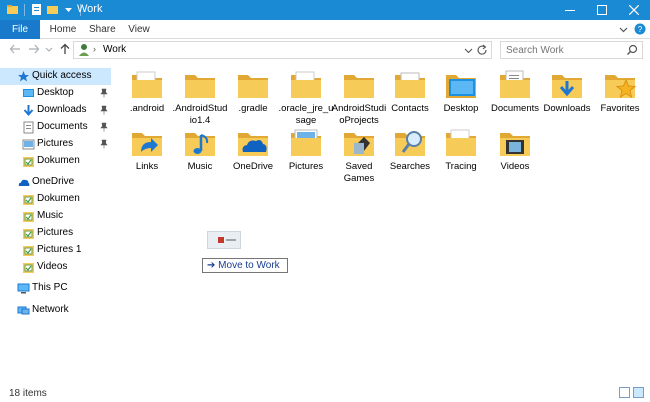 This screenshot has height=402, width=650. Describe the element at coordinates (23, 78) in the screenshot. I see `star-icon` at that location.